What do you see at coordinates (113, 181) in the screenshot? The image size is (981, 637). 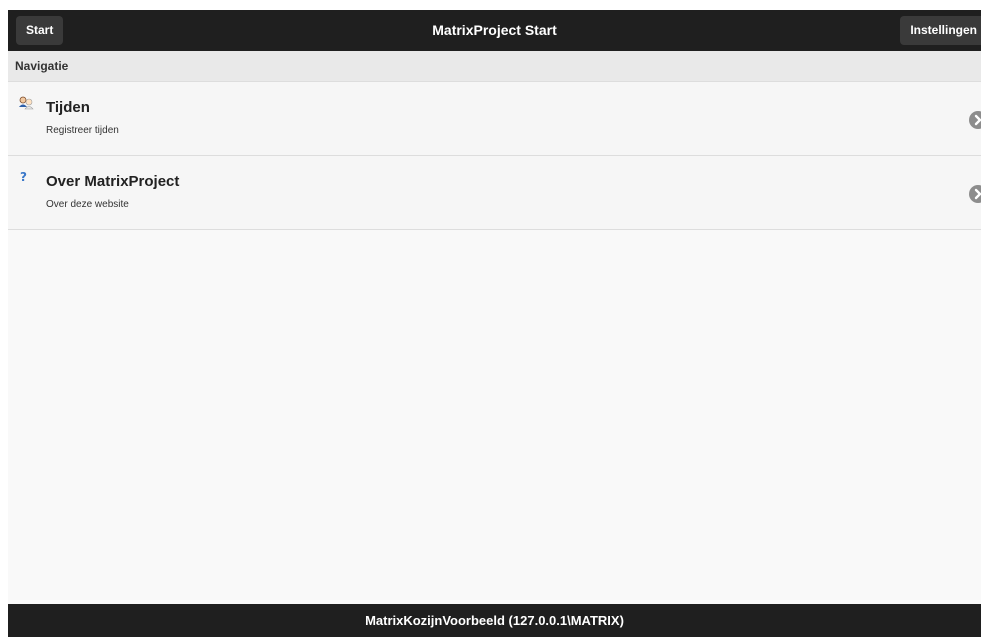 I see `list-item-title: Over MatrixProject` at bounding box center [113, 181].